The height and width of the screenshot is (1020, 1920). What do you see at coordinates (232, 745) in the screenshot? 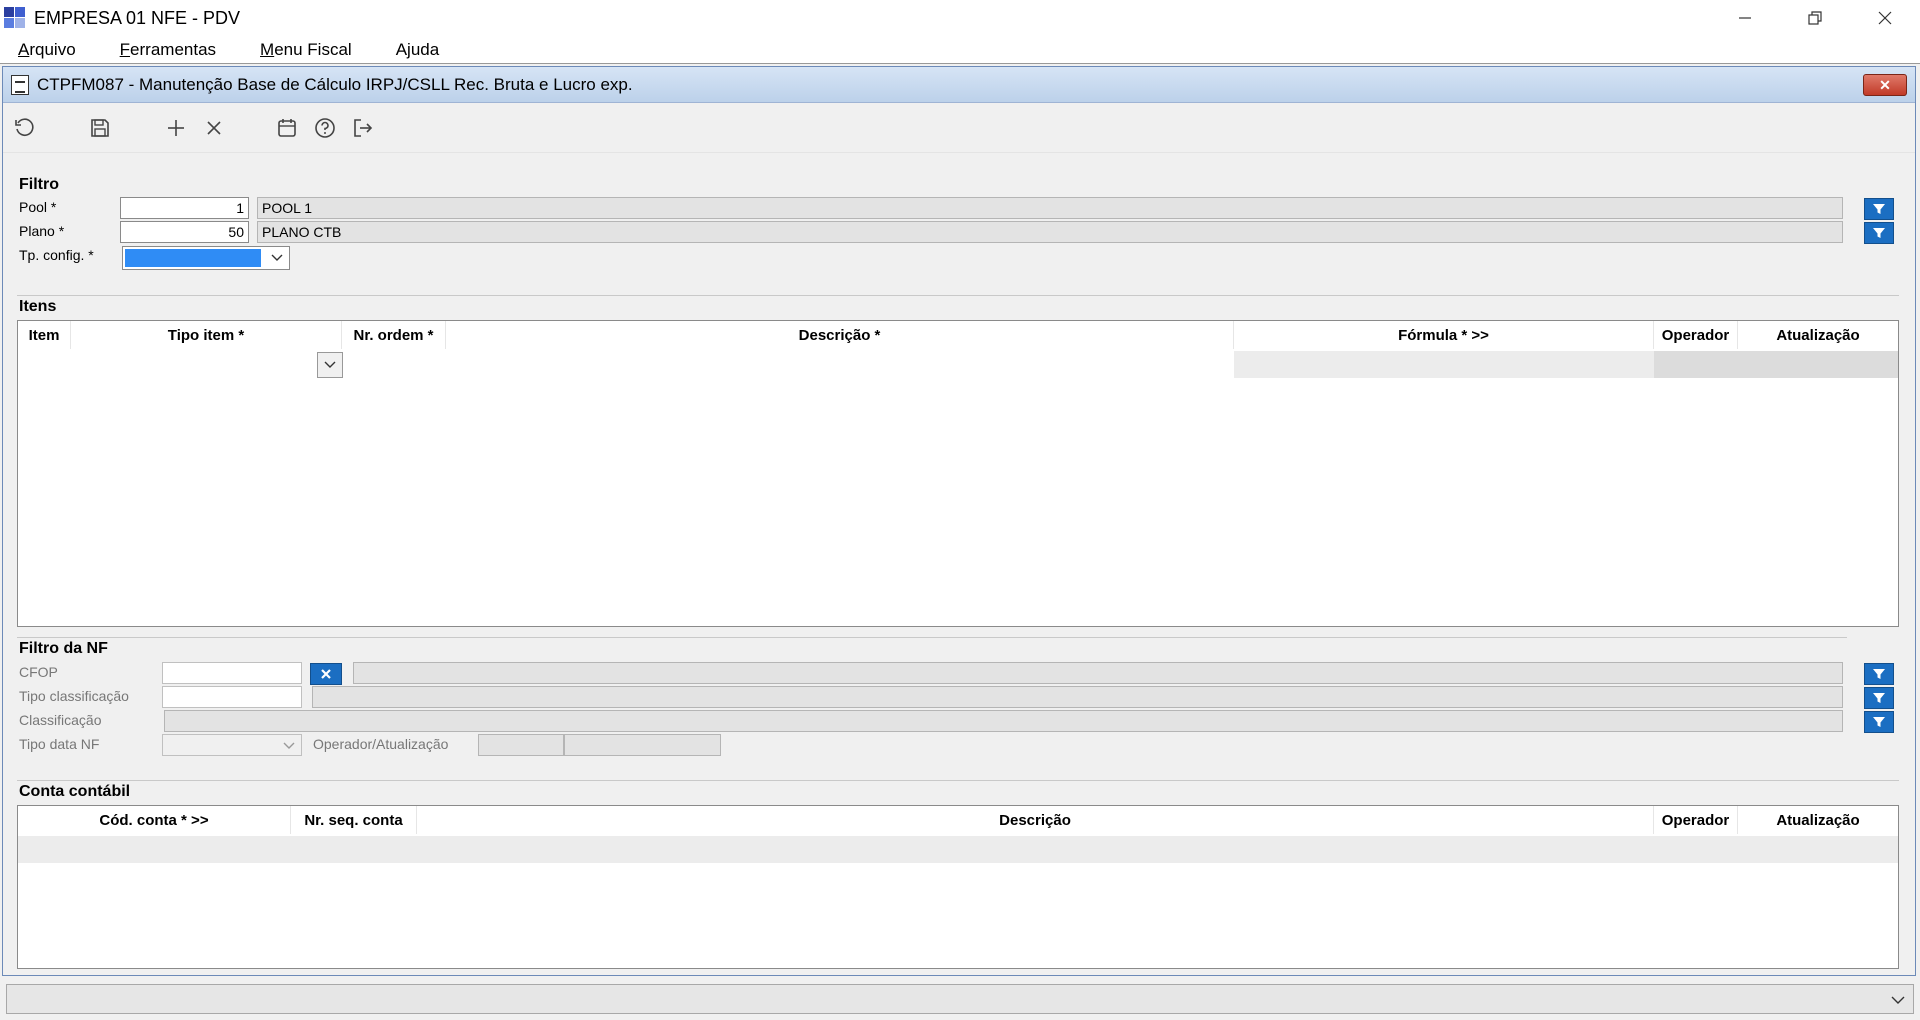
I see `tipo-data-nf-select` at bounding box center [232, 745].